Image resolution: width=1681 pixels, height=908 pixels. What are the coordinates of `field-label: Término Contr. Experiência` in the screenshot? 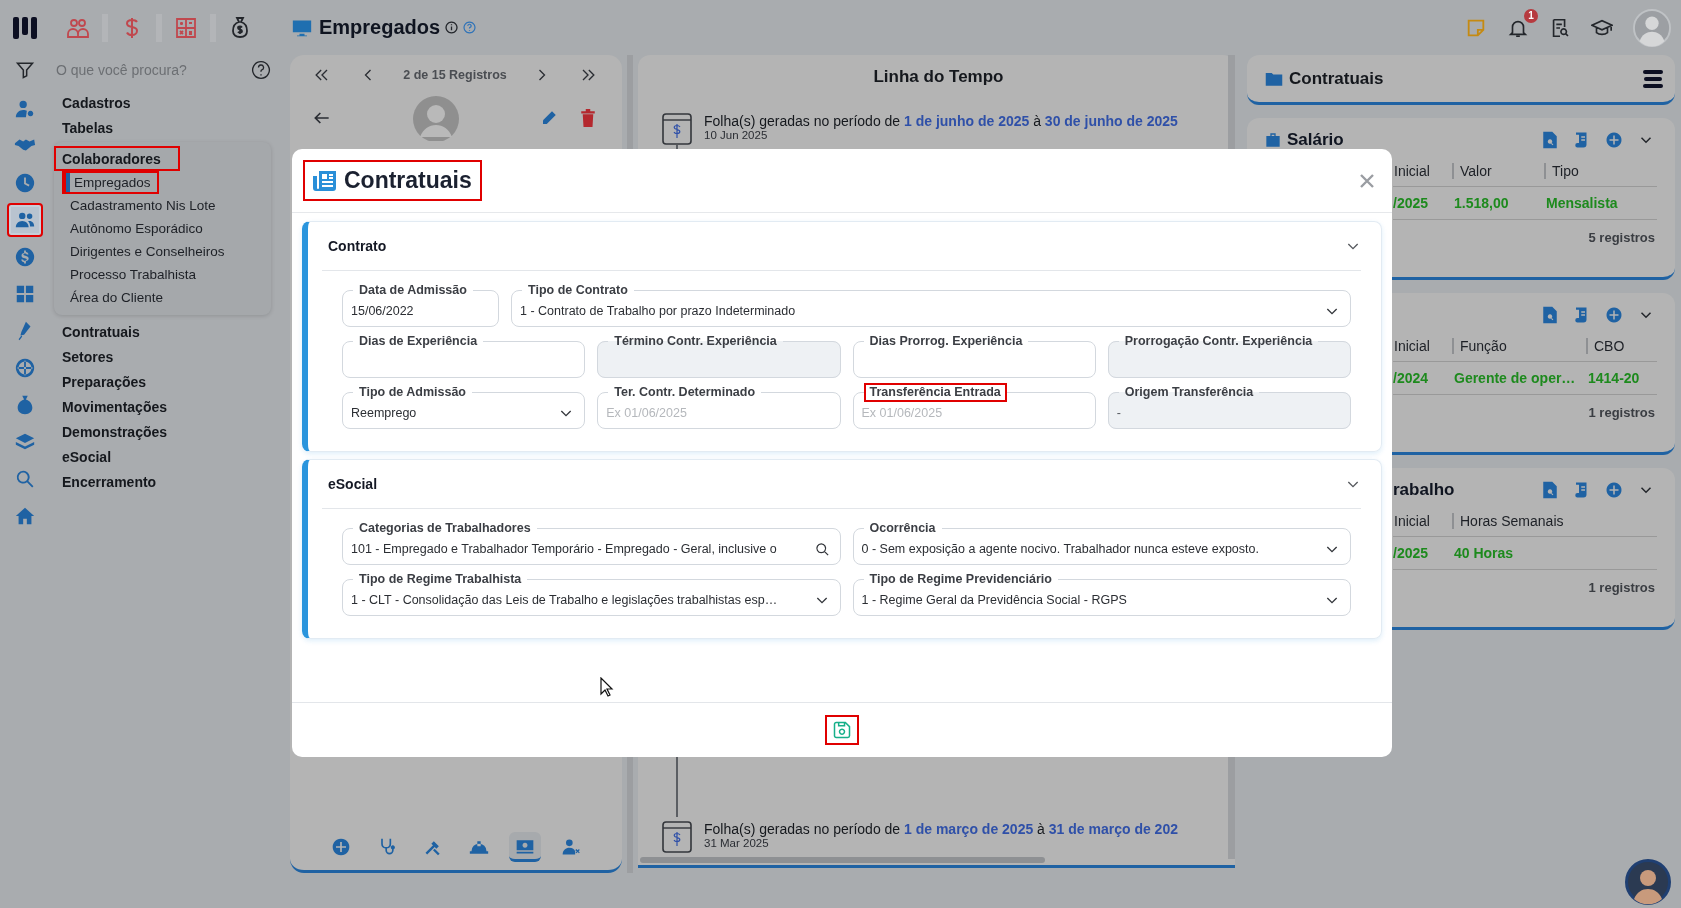 It's located at (695, 341).